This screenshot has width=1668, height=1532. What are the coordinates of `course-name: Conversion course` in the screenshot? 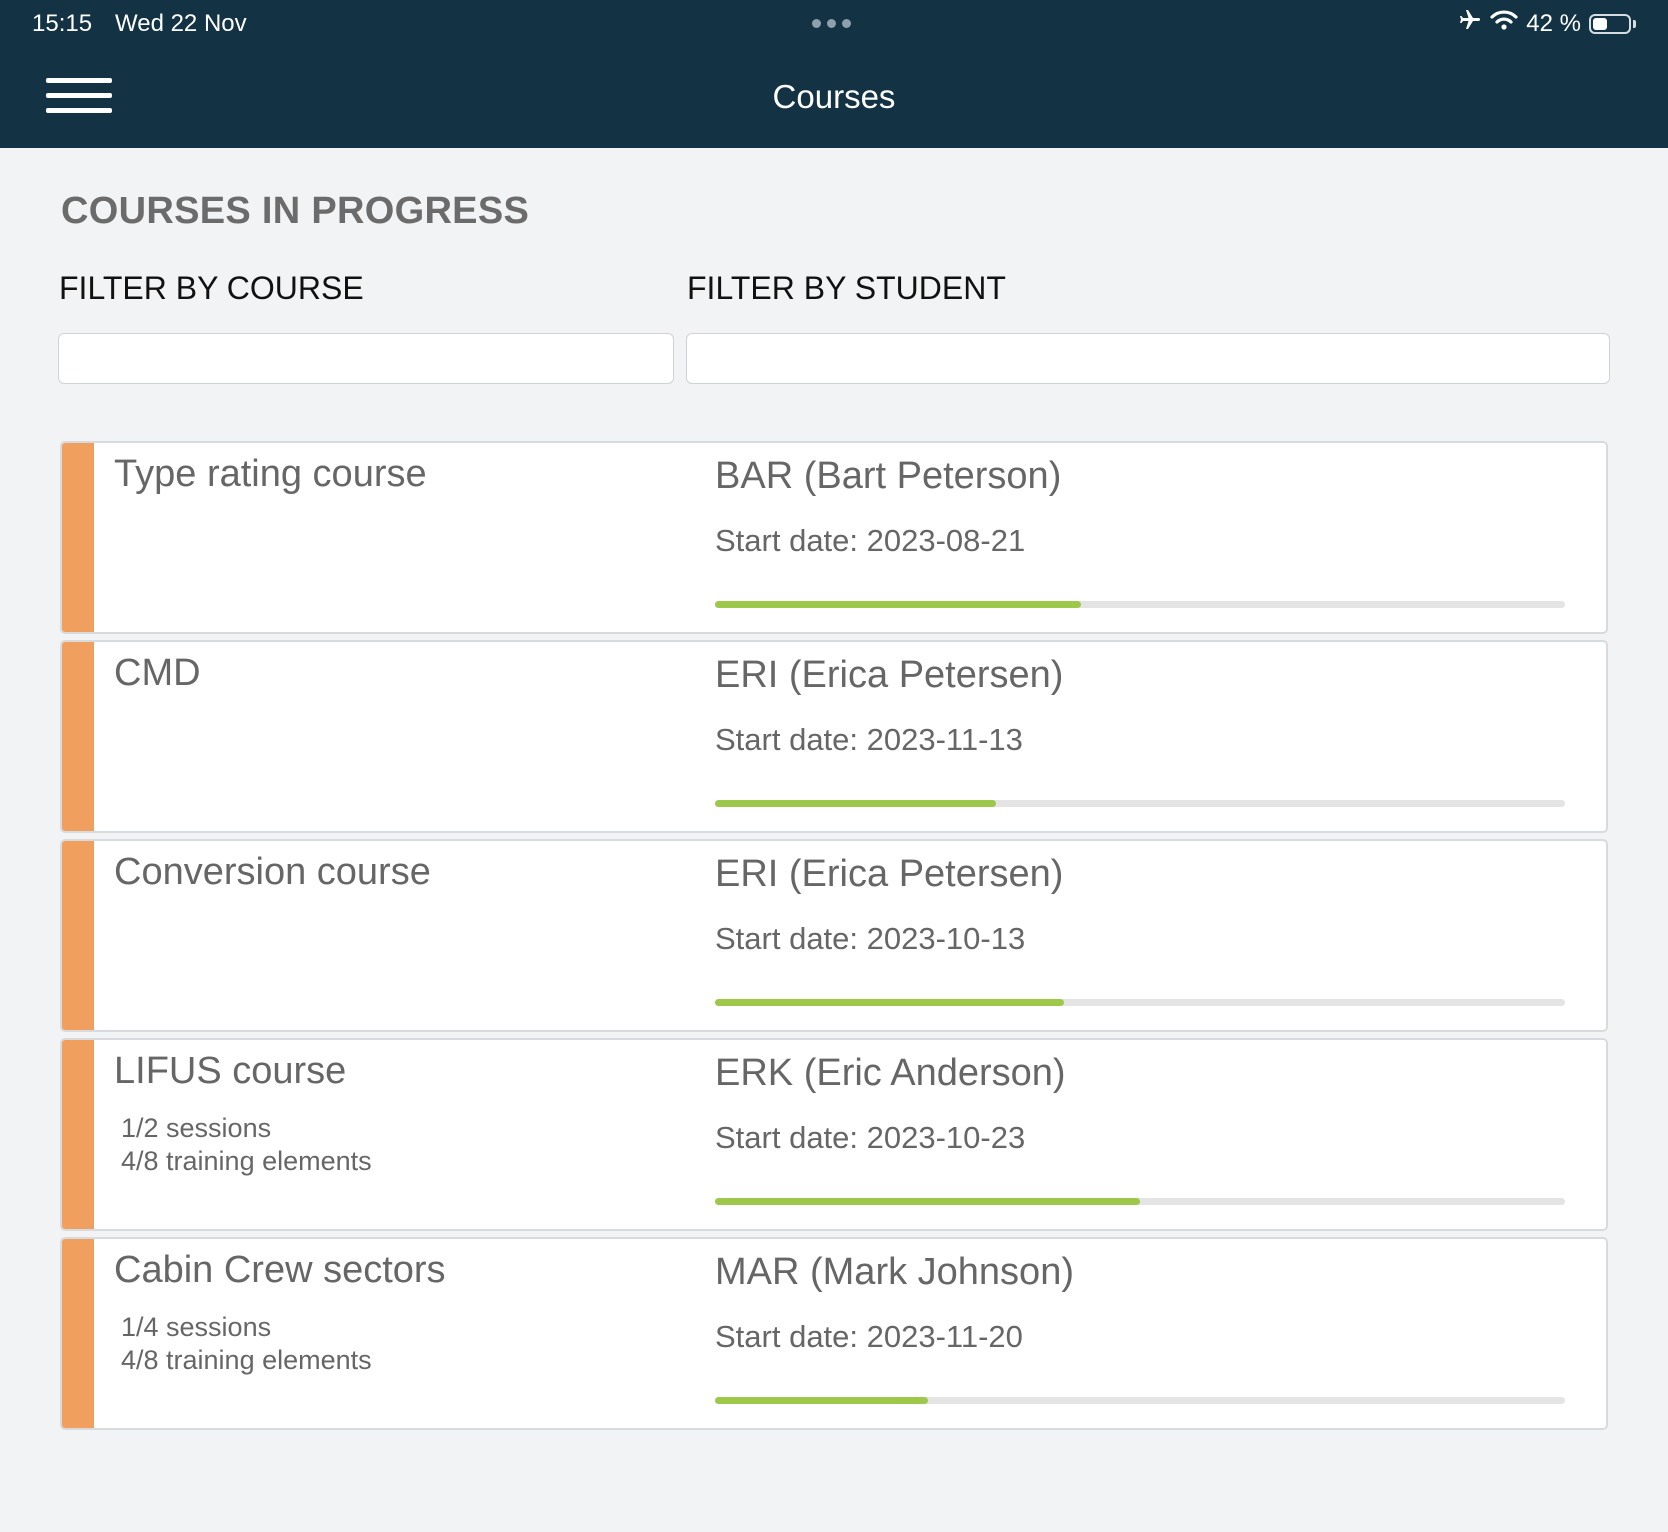 It's located at (272, 872).